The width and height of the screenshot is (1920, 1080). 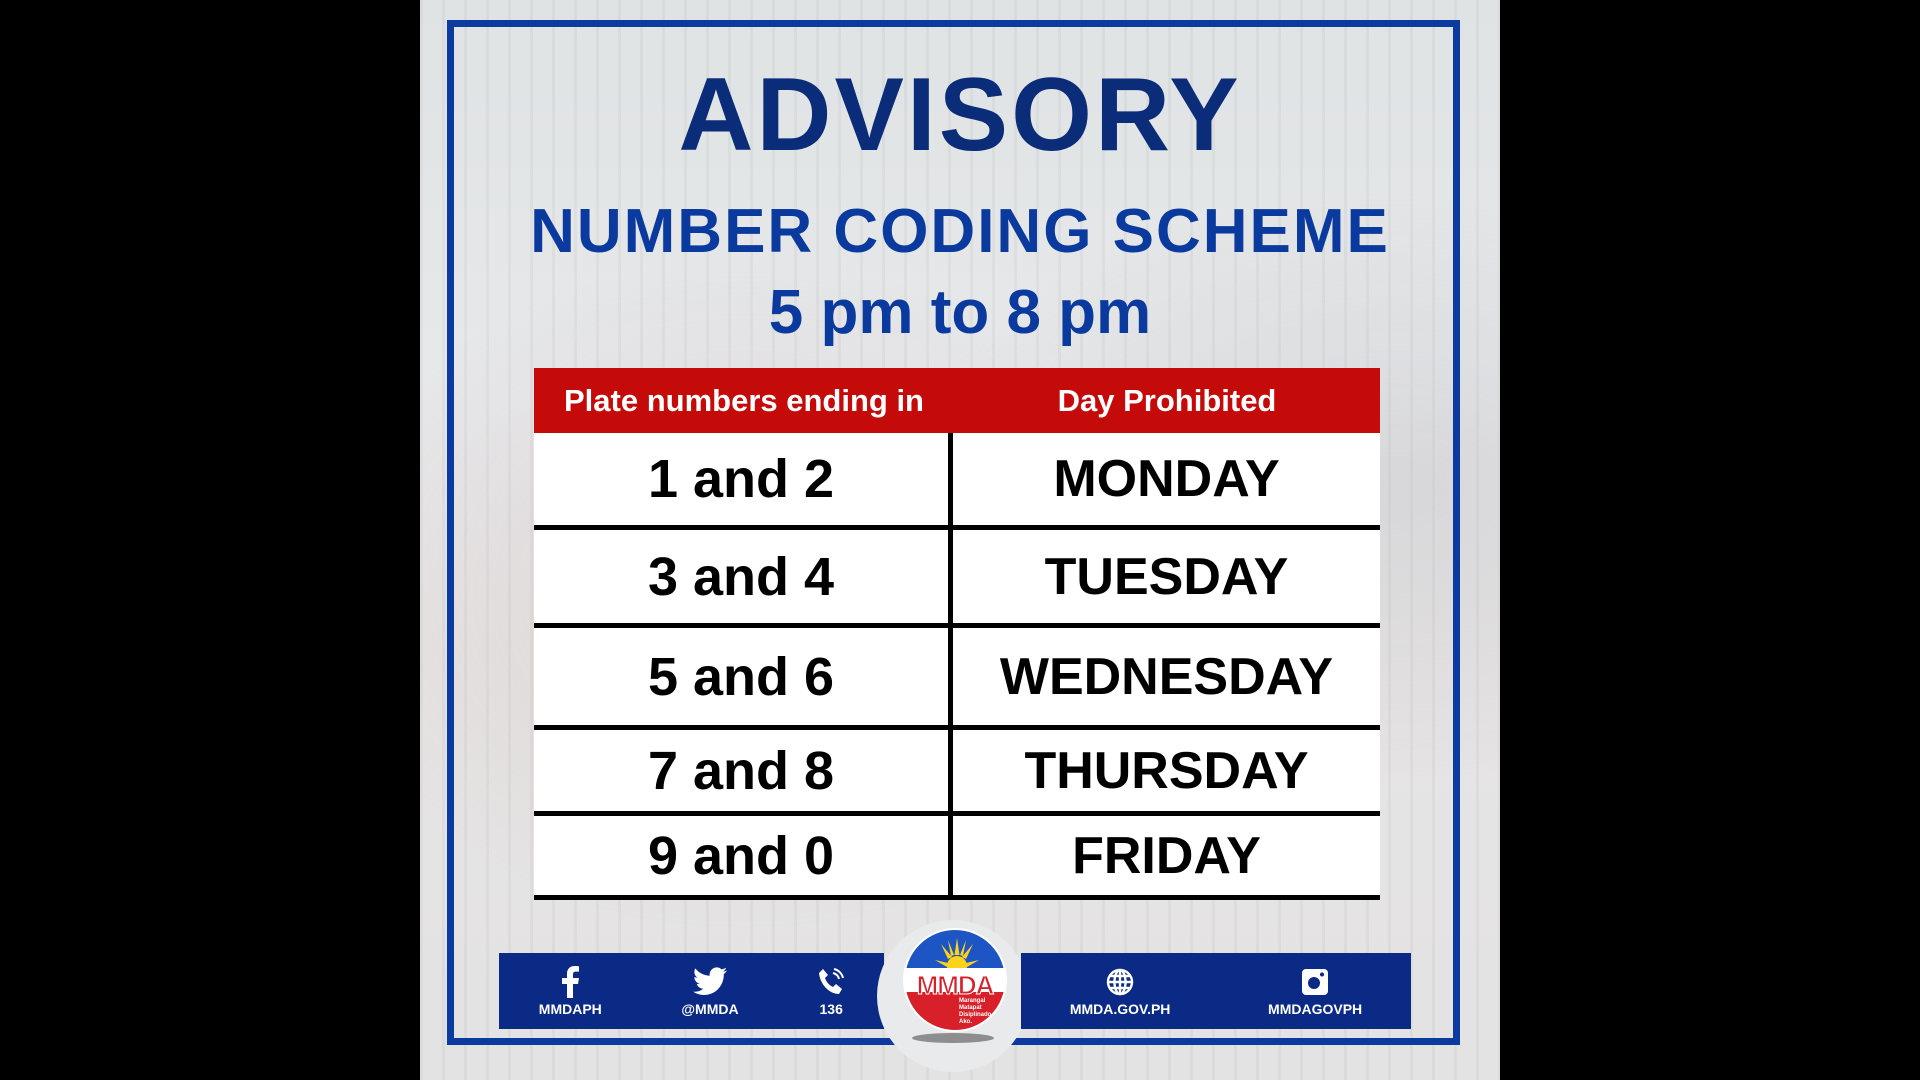 I want to click on motto-line: Matapat, so click(x=970, y=1008).